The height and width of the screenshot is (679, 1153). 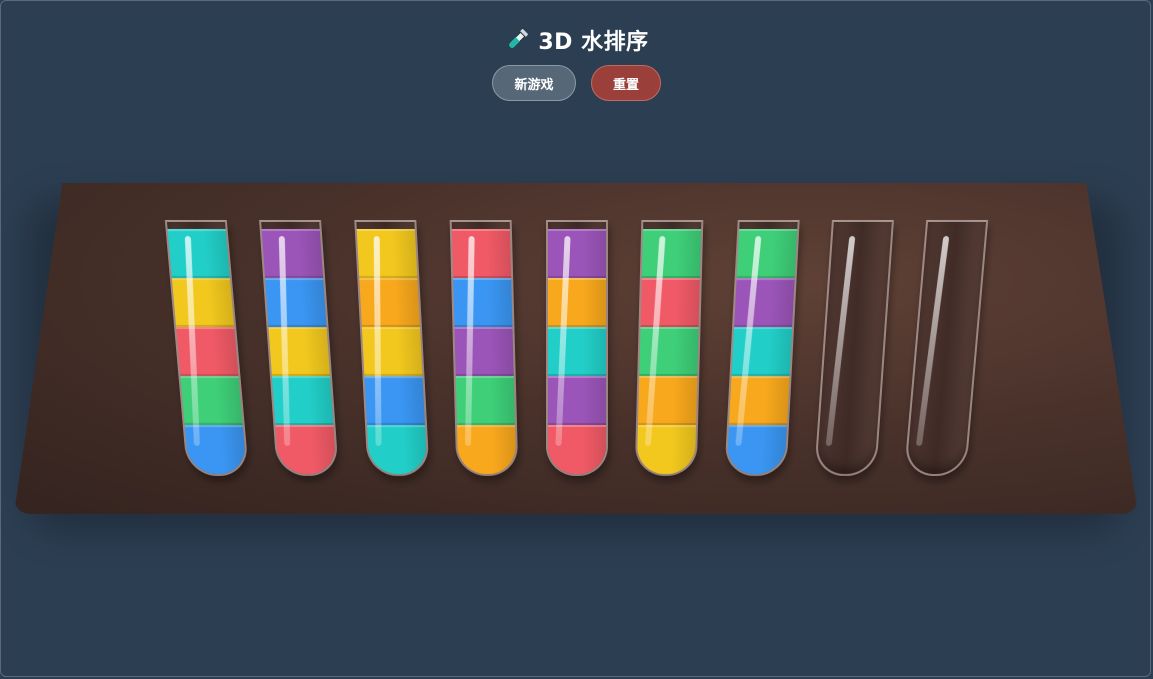 I want to click on page-title: 3D 水排序, so click(x=576, y=41).